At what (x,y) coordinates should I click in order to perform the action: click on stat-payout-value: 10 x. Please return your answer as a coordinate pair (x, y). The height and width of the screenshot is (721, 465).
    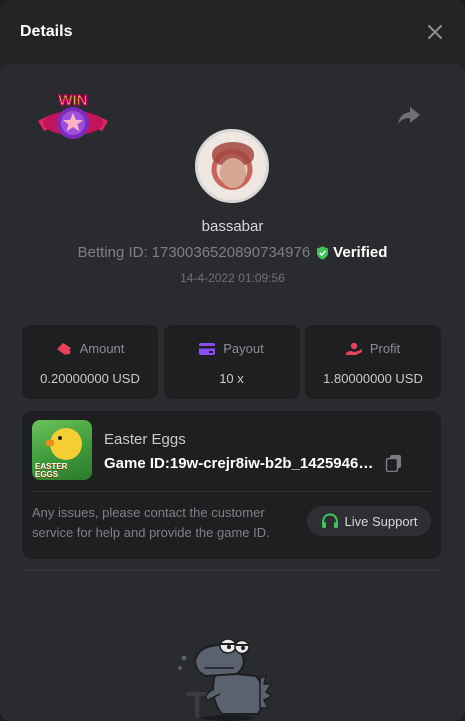
    Looking at the image, I should click on (231, 378).